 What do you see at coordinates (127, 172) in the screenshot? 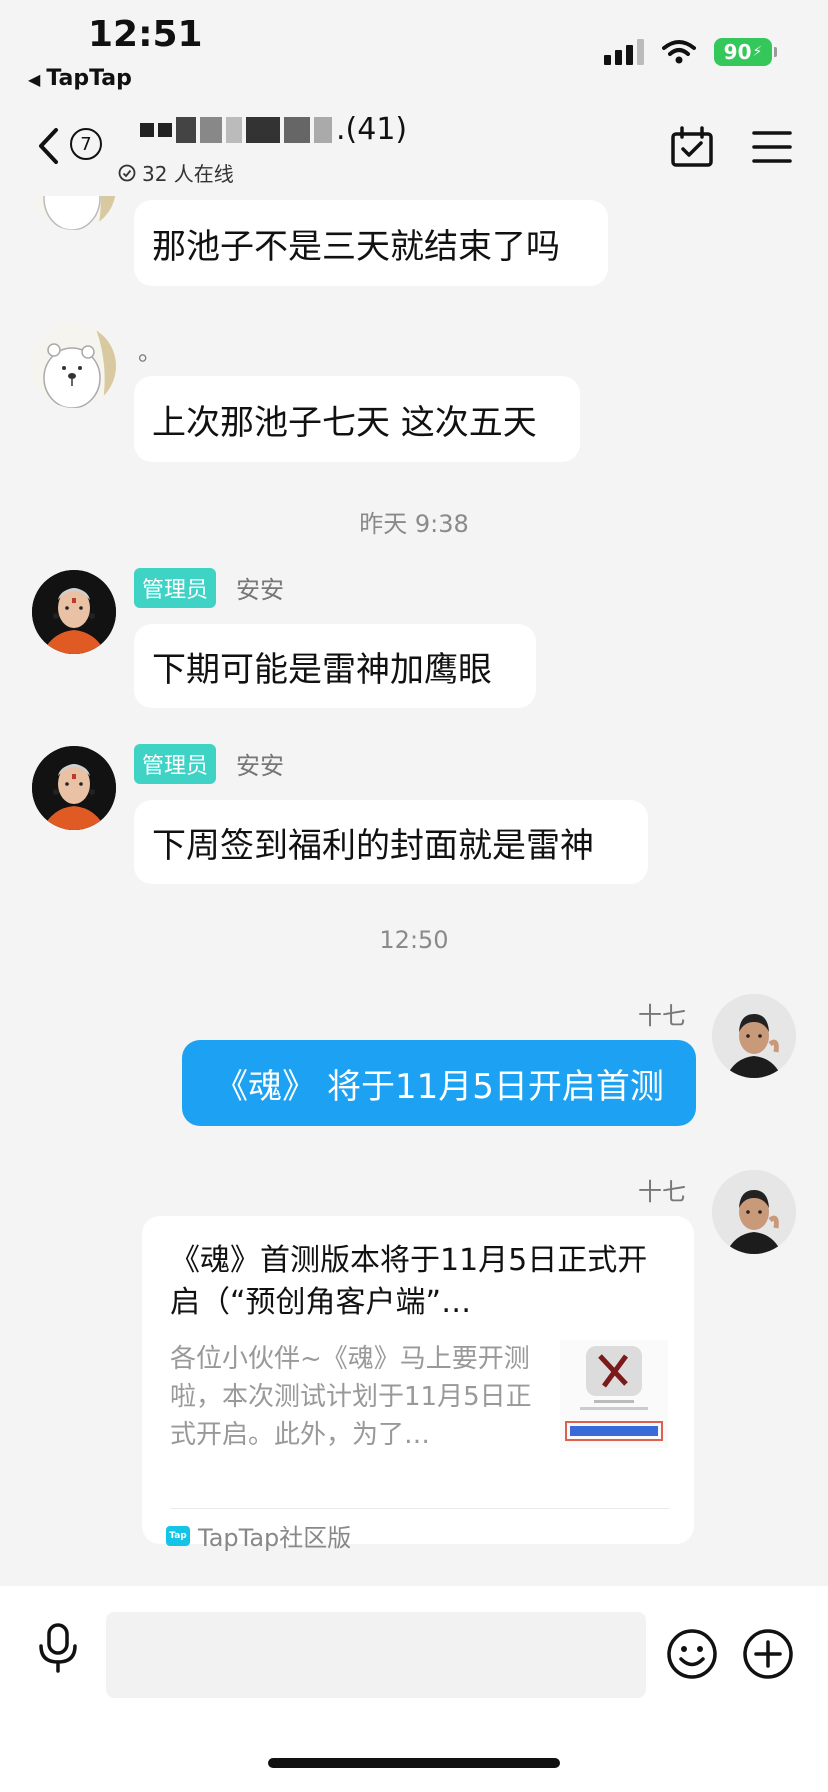
I see `online-icon` at bounding box center [127, 172].